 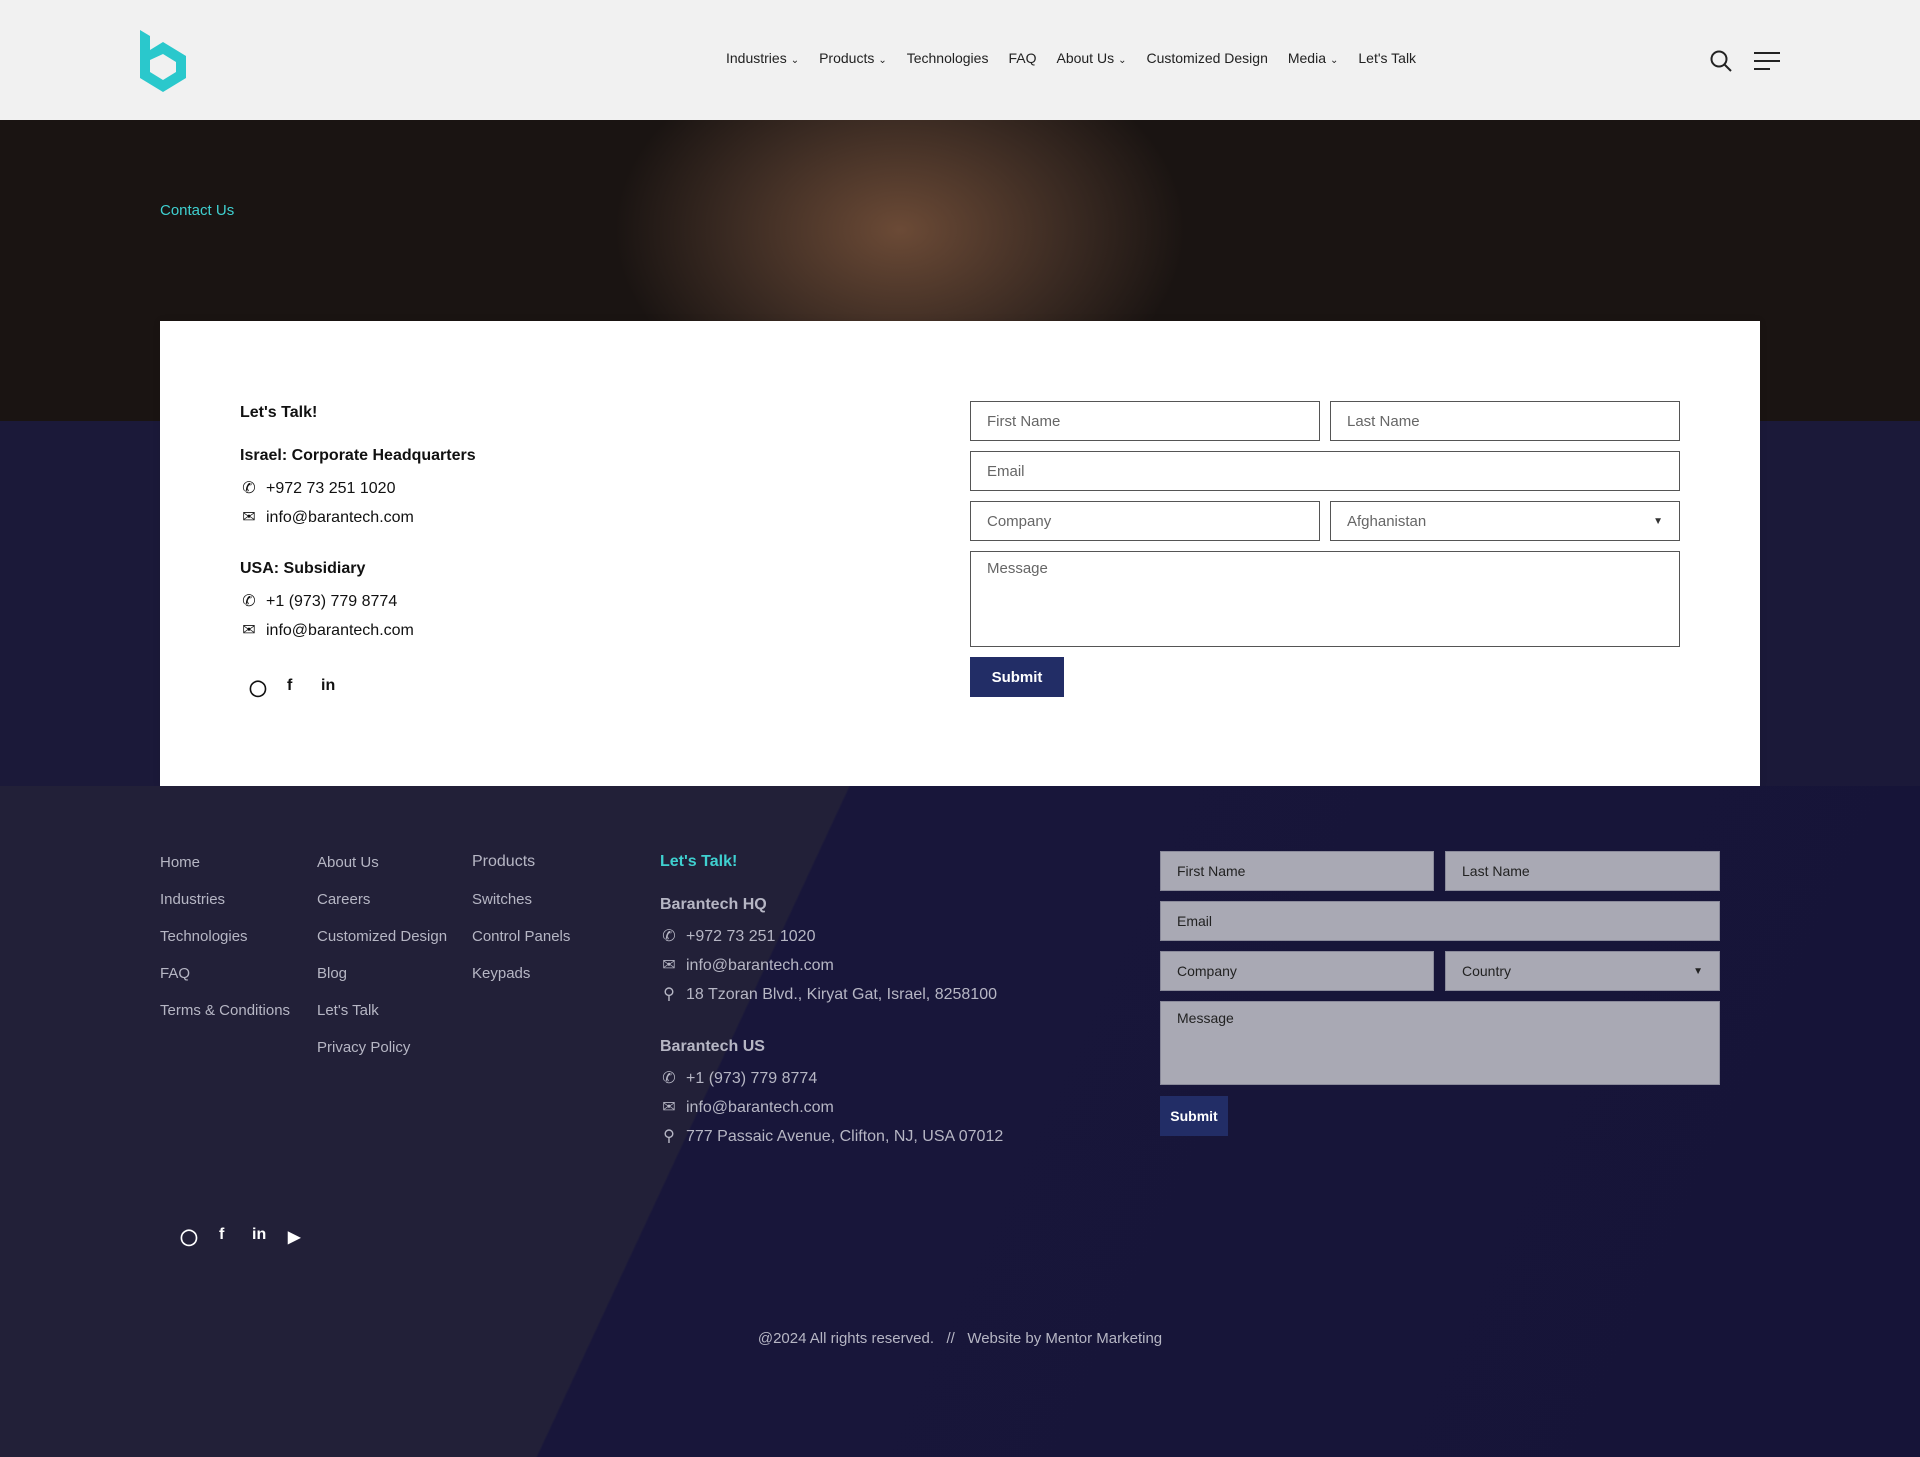 I want to click on footer-first-name-input: First Name, so click(x=1297, y=871).